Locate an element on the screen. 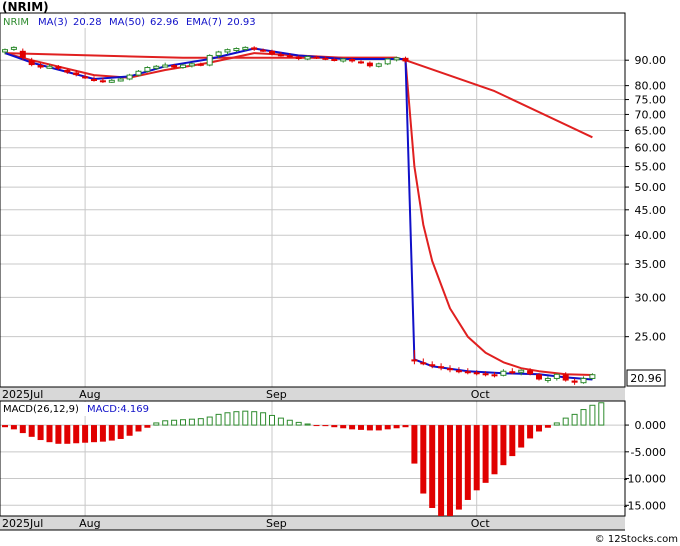 The height and width of the screenshot is (546, 680). legend-ema7-value: 20.93 is located at coordinates (241, 22).